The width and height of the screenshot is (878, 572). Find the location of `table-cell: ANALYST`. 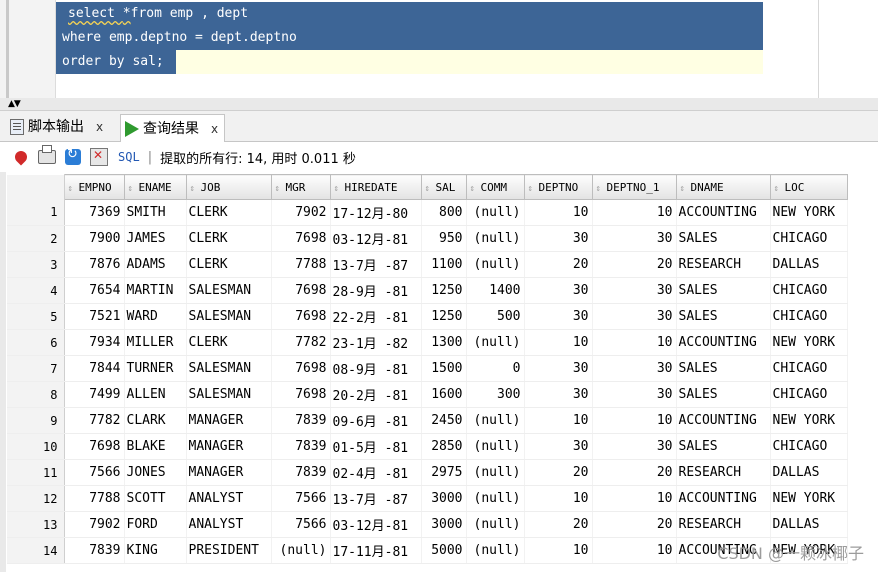

table-cell: ANALYST is located at coordinates (229, 524).